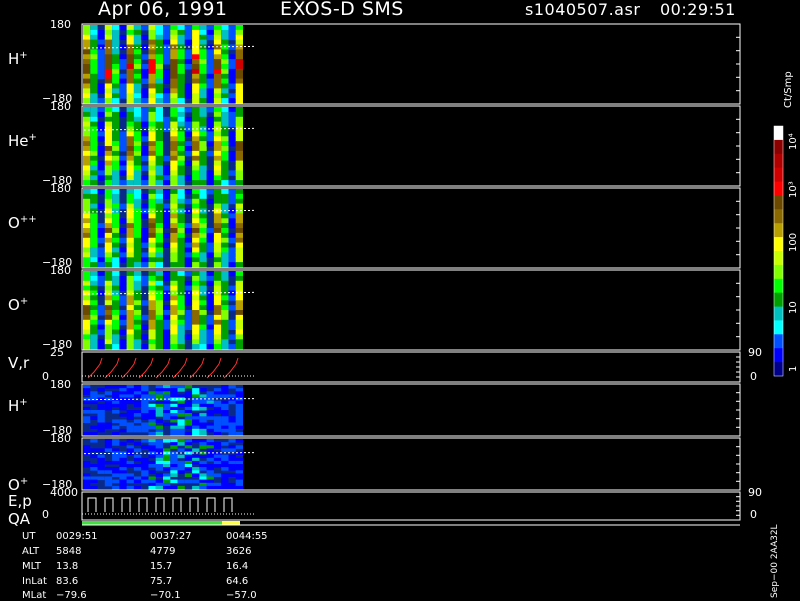  What do you see at coordinates (793, 368) in the screenshot?
I see `colorbar-tick-label: 1` at bounding box center [793, 368].